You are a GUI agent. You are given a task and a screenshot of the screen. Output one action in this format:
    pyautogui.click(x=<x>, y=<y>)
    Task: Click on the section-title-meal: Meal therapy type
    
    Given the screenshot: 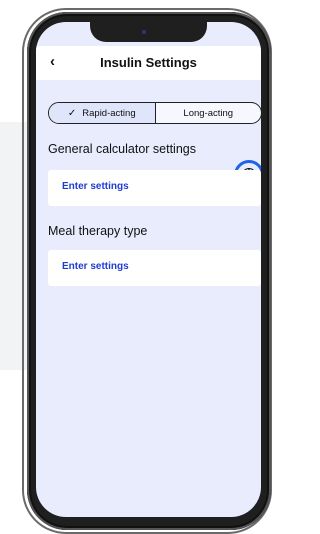 What is the action you would take?
    pyautogui.click(x=98, y=231)
    